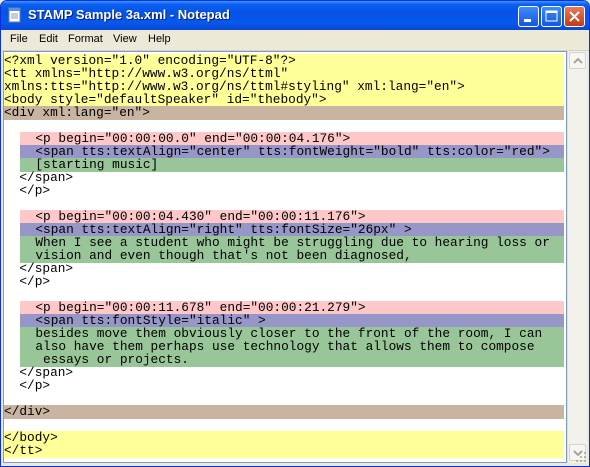  I want to click on minimize-button, so click(528, 16).